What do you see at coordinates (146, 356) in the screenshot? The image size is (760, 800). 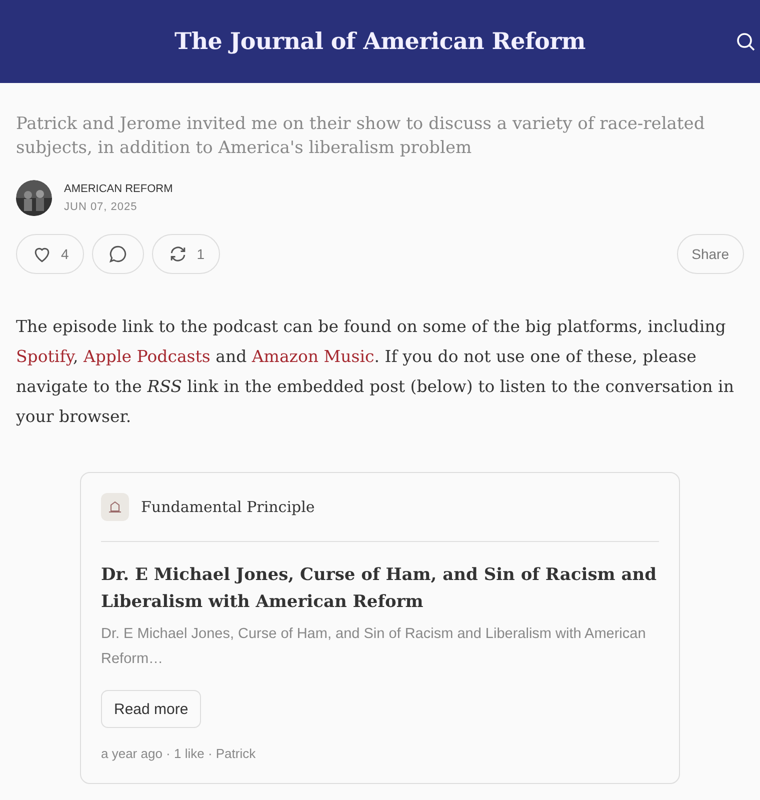 I see `link: Apple Podcasts` at bounding box center [146, 356].